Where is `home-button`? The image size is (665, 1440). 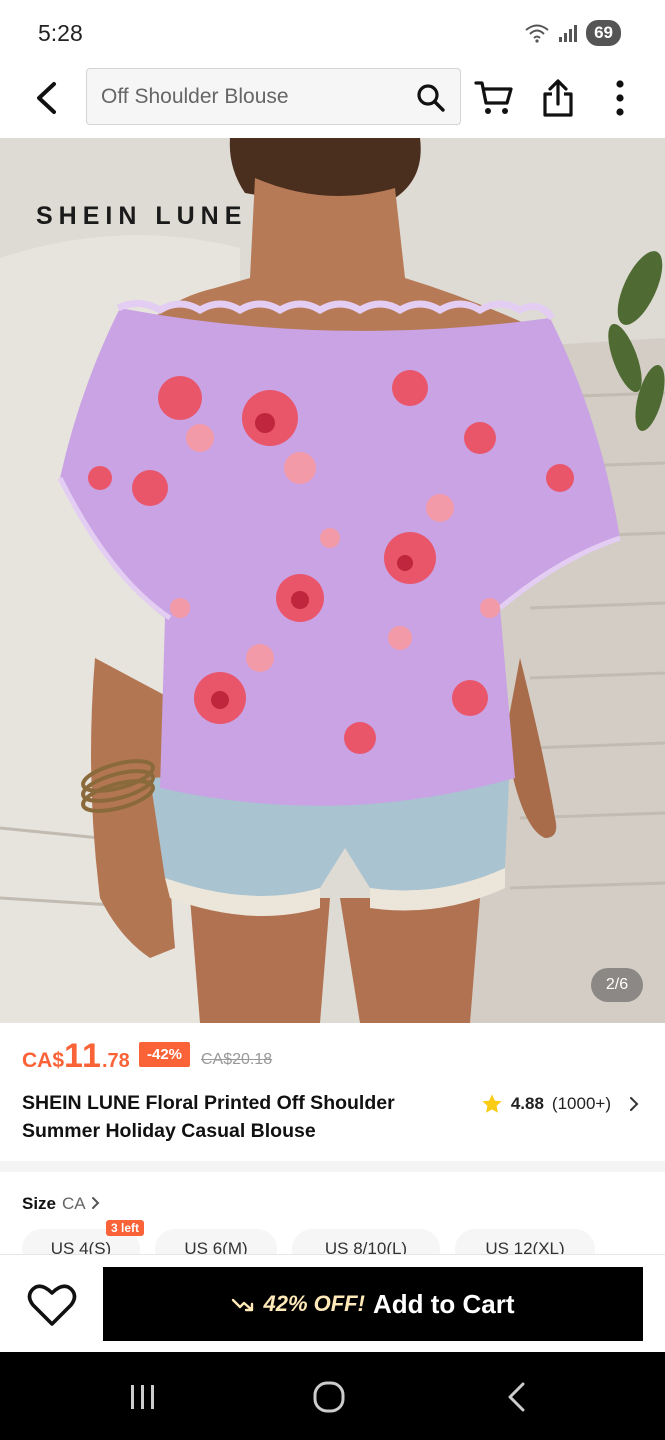 home-button is located at coordinates (329, 1397).